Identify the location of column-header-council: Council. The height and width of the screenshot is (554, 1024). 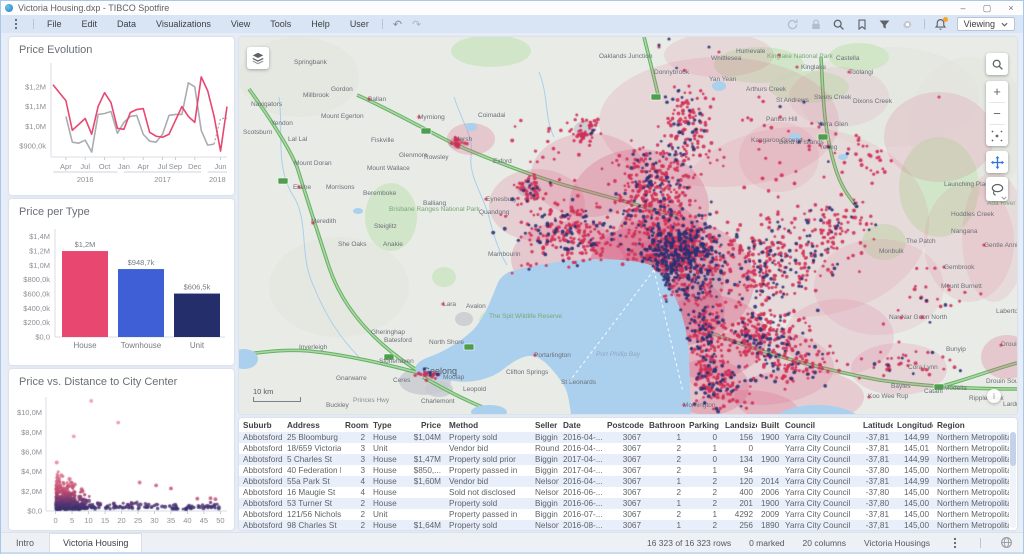
(820, 425).